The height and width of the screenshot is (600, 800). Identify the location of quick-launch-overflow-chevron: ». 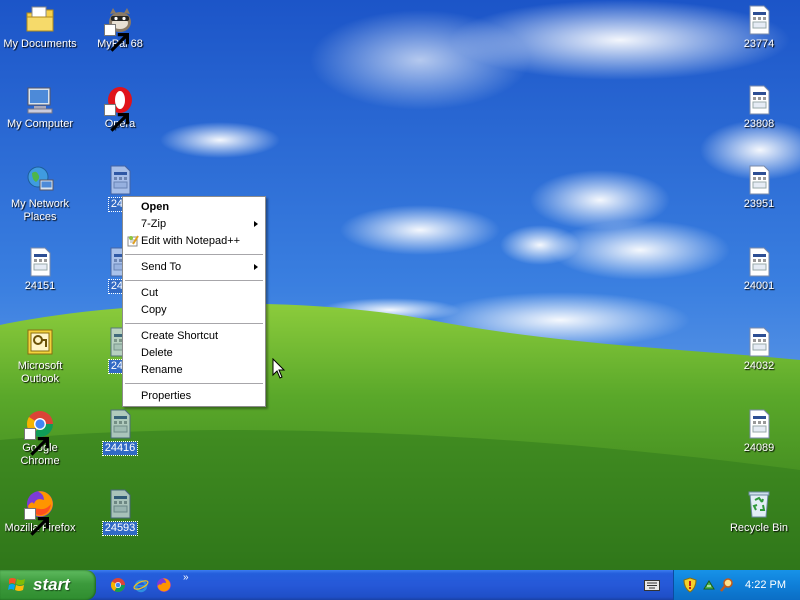
(186, 577).